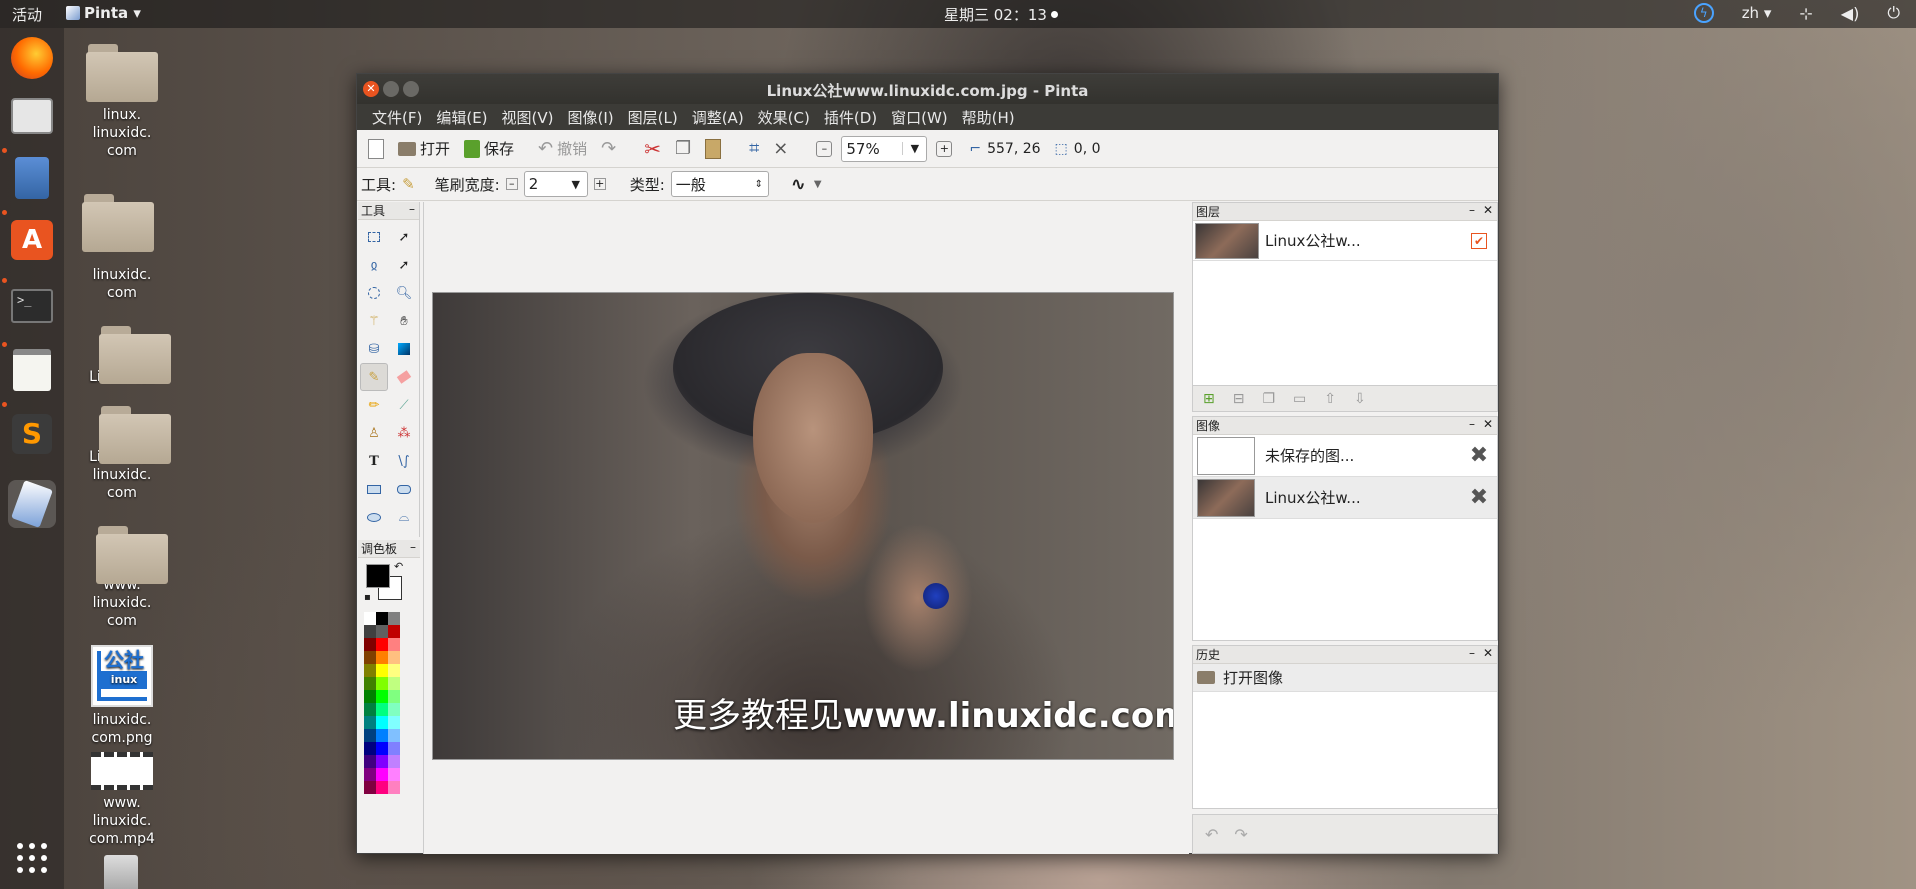 This screenshot has width=1916, height=889. Describe the element at coordinates (404, 293) in the screenshot. I see `zoom-tool: 🔍︎` at that location.